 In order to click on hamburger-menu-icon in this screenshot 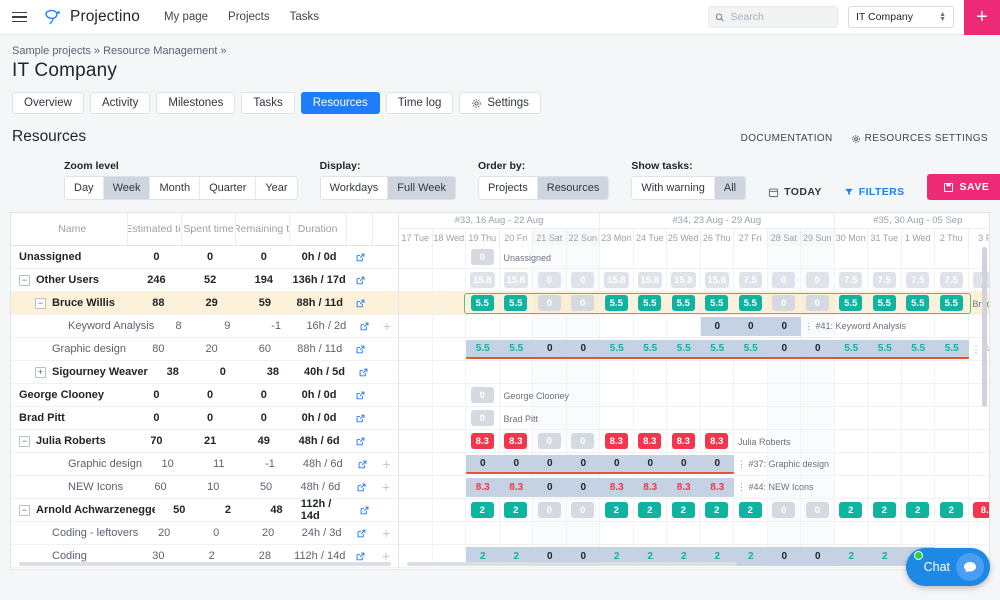, I will do `click(19, 17)`.